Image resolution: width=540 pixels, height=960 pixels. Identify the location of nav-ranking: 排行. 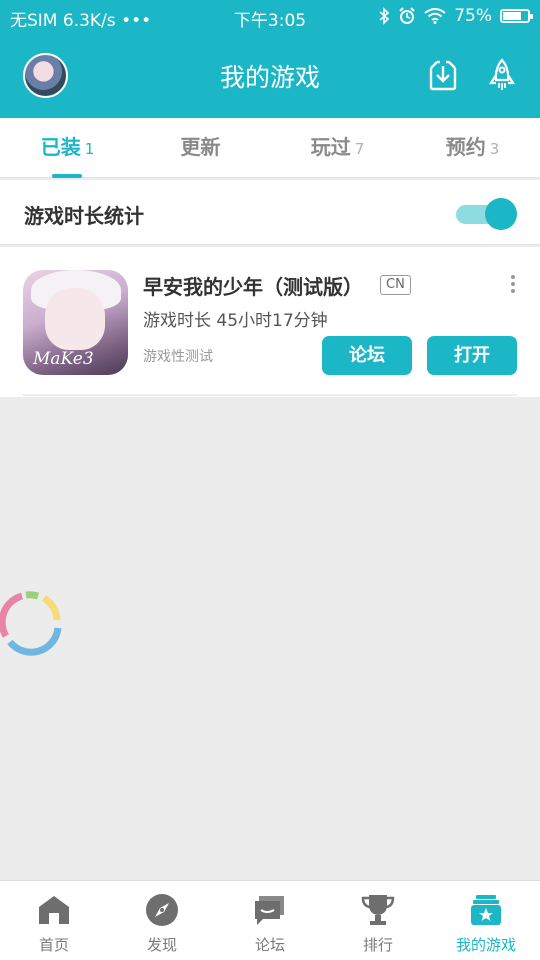
(378, 920).